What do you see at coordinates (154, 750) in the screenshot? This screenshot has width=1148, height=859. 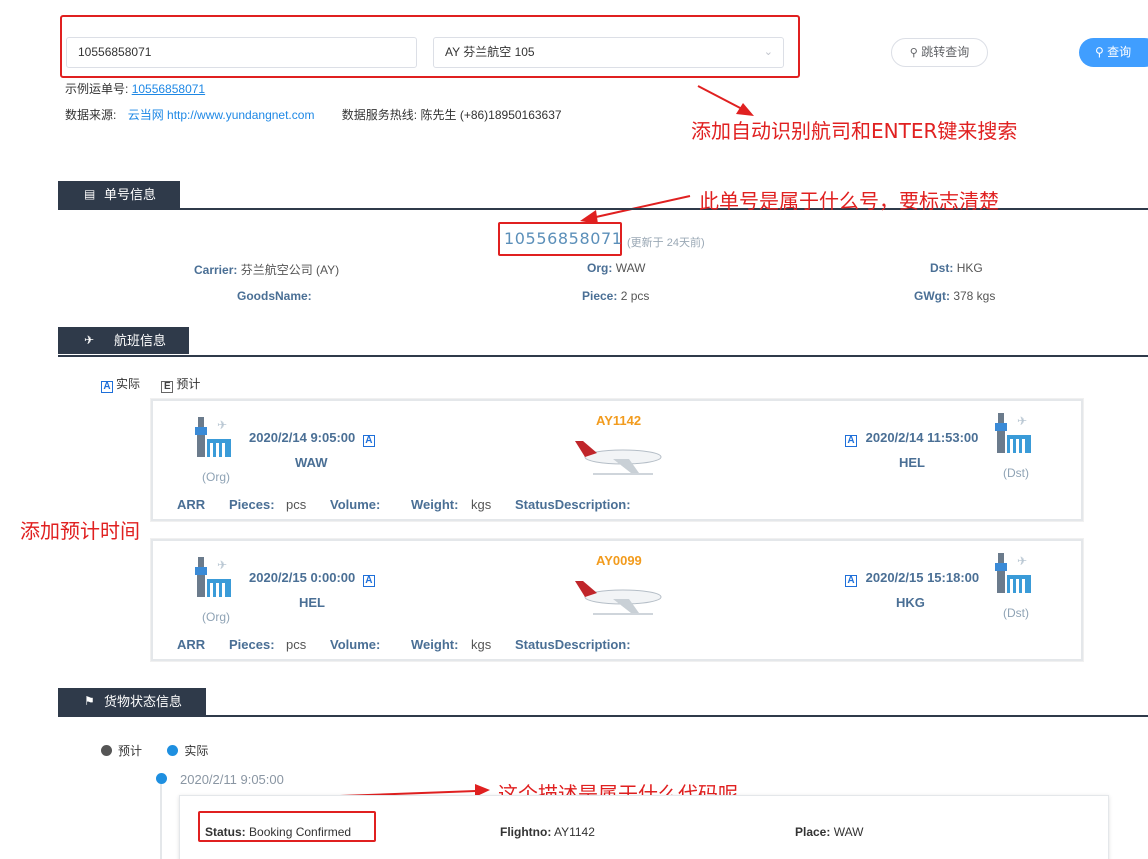 I see `status-legend: 预计 实际` at bounding box center [154, 750].